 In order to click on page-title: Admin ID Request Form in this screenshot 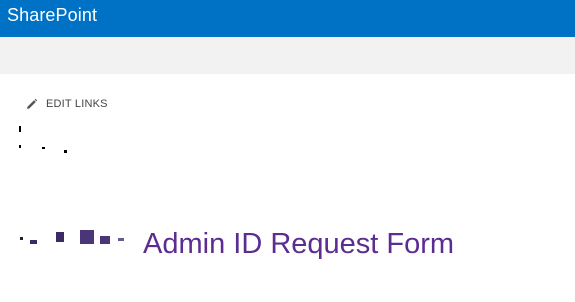, I will do `click(299, 244)`.